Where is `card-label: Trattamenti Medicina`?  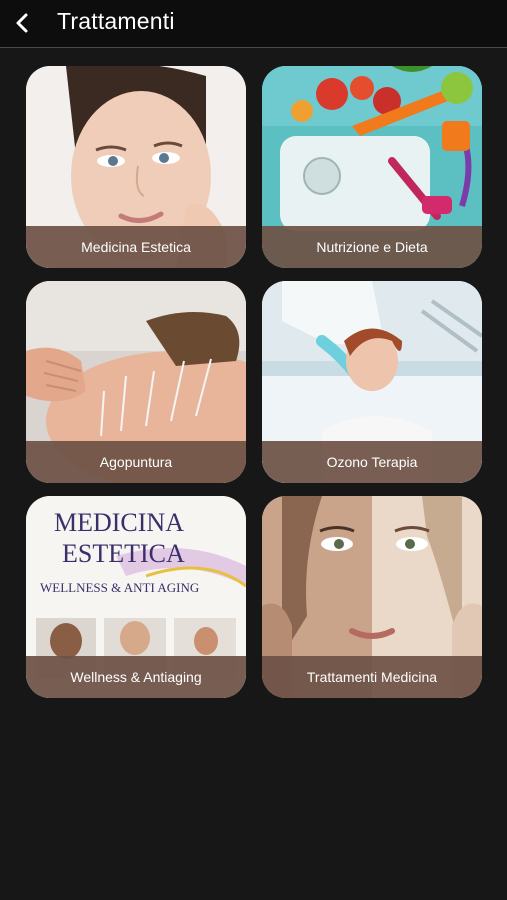
card-label: Trattamenti Medicina is located at coordinates (372, 677).